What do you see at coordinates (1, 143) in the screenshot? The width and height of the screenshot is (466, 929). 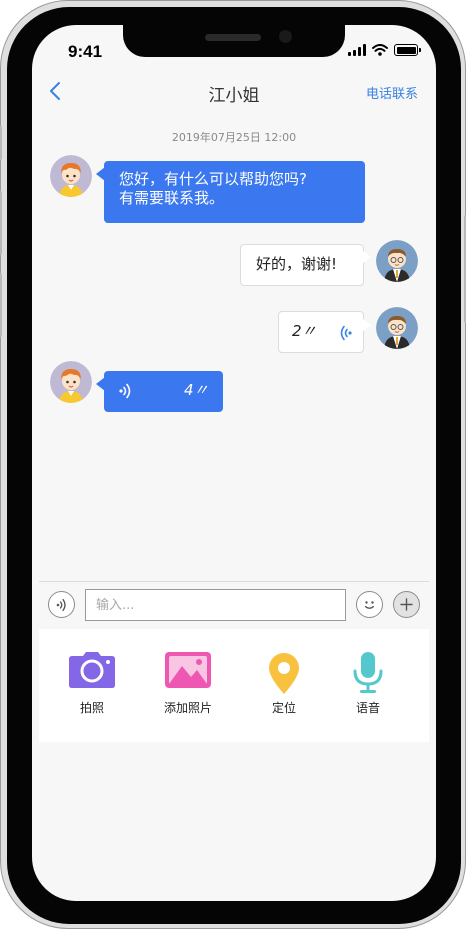 I see `mute-switch` at bounding box center [1, 143].